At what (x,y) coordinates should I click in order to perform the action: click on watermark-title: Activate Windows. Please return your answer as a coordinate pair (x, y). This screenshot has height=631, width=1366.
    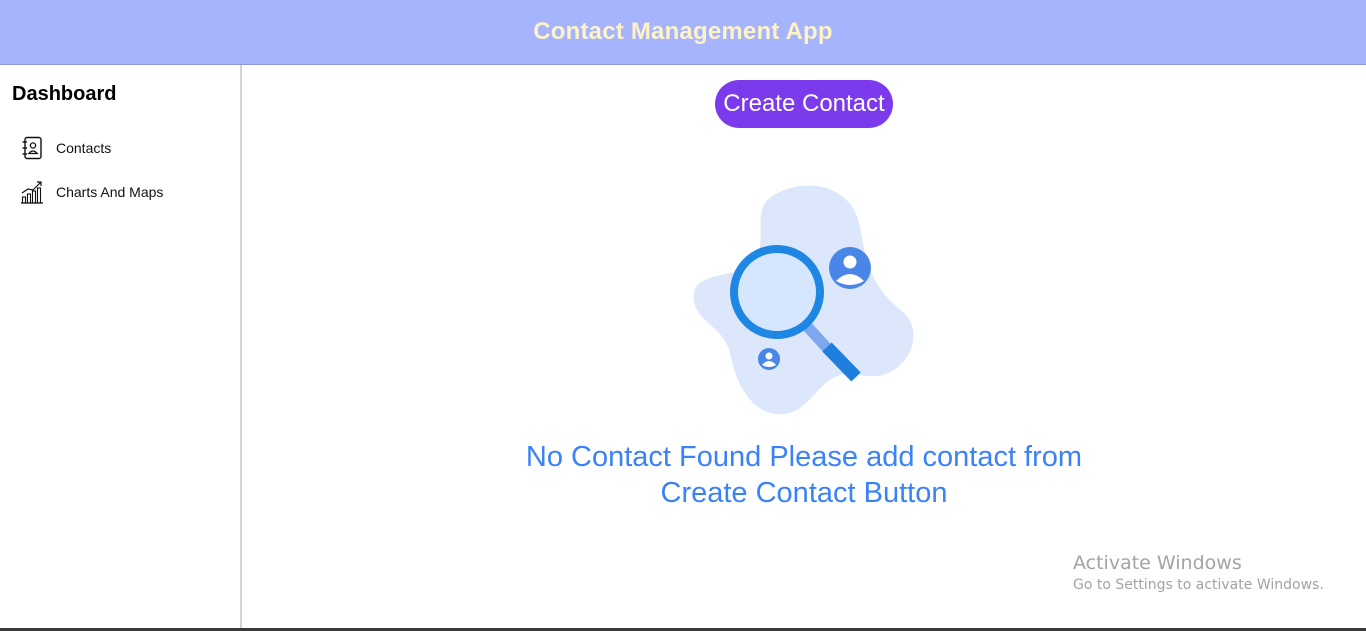
    Looking at the image, I should click on (1157, 563).